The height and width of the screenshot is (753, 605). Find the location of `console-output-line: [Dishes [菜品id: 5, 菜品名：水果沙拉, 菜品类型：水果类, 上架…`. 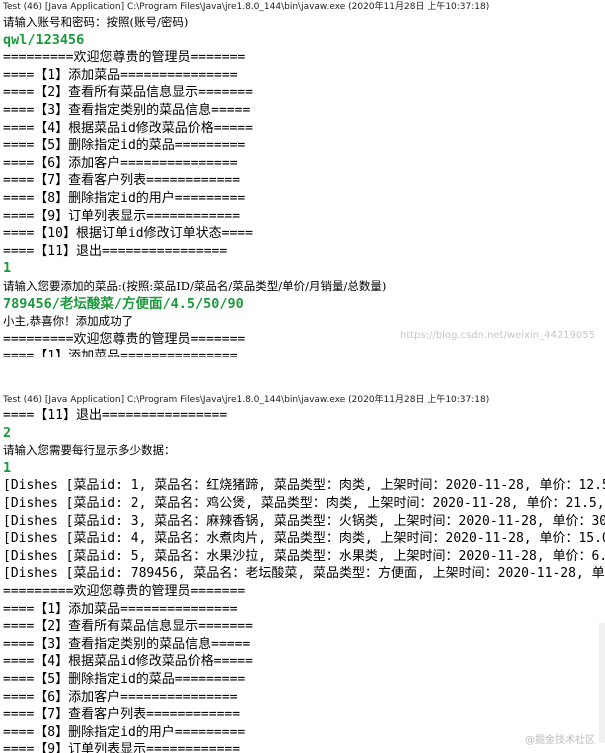

console-output-line: [Dishes [菜品id: 5, 菜品名：水果沙拉, 菜品类型：水果类, 上架… is located at coordinates (304, 556).